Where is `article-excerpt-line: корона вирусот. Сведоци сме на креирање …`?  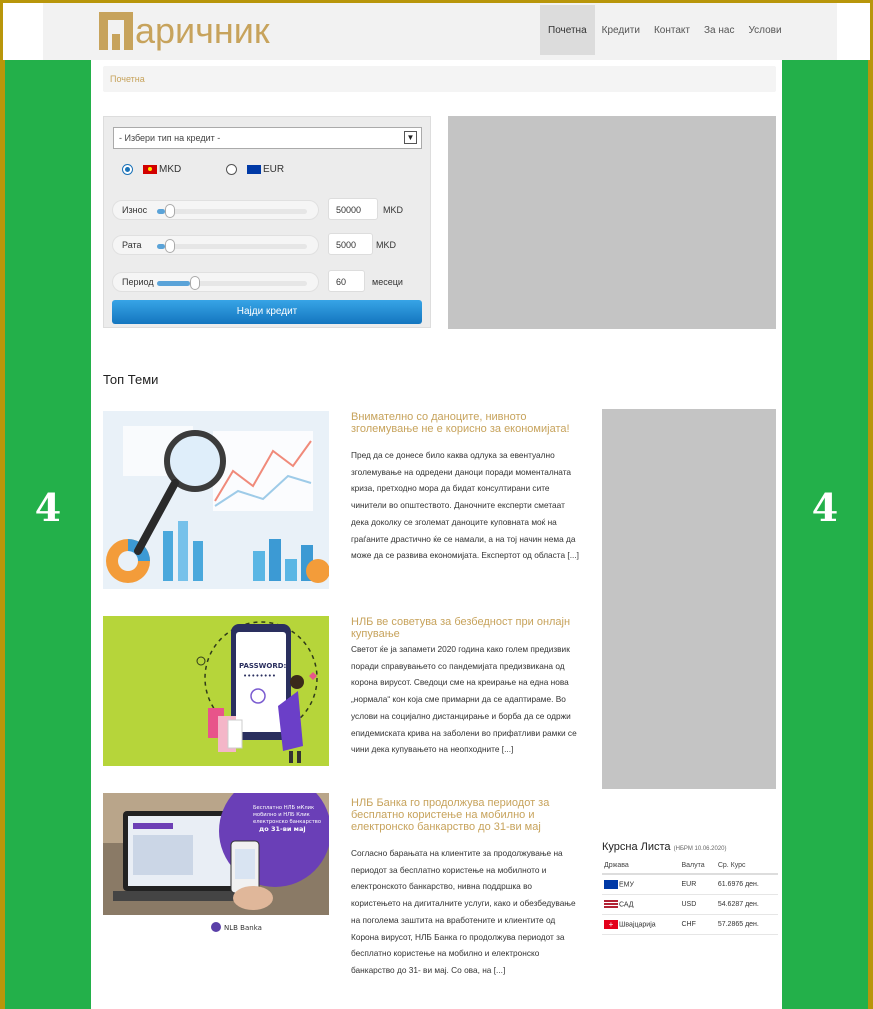 article-excerpt-line: корона вирусот. Сведоци сме на креирање … is located at coordinates (460, 682).